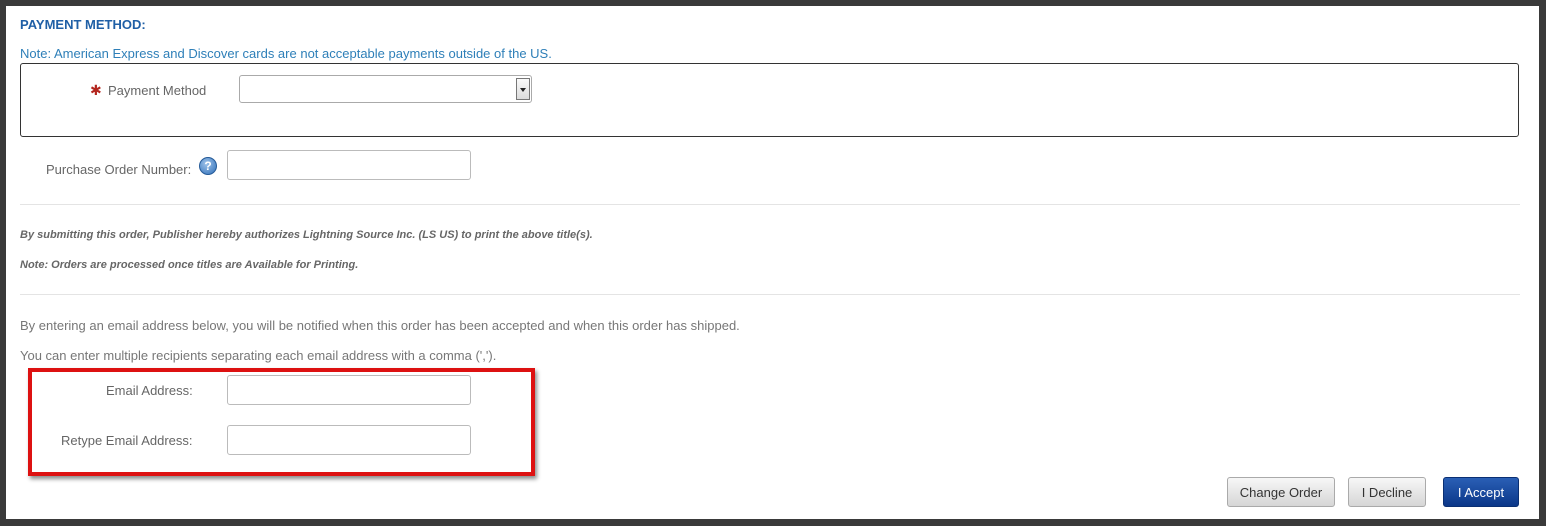  I want to click on decline-button: I Decline, so click(1387, 492).